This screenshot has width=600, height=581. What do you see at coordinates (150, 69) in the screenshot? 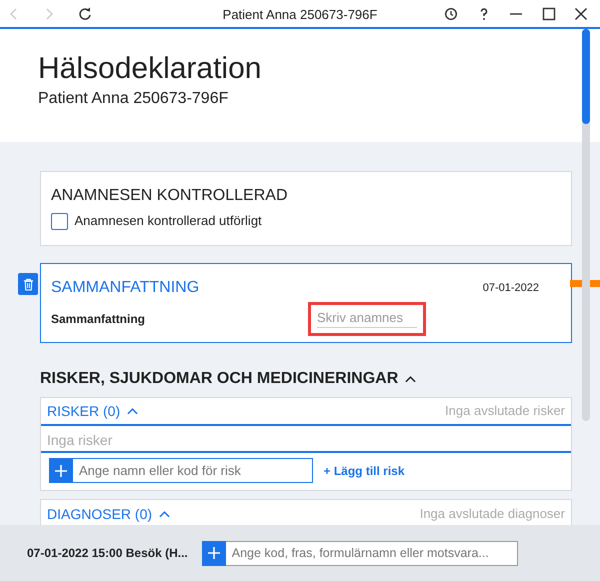
I see `page-title: Hälsodeklaration` at bounding box center [150, 69].